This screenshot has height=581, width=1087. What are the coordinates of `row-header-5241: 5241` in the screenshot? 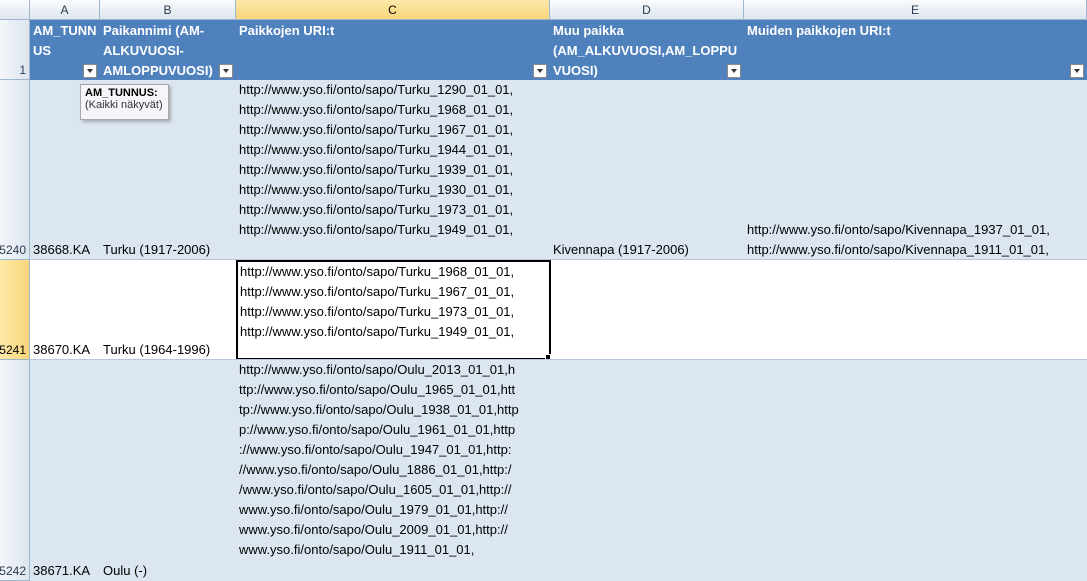 It's located at (15, 310).